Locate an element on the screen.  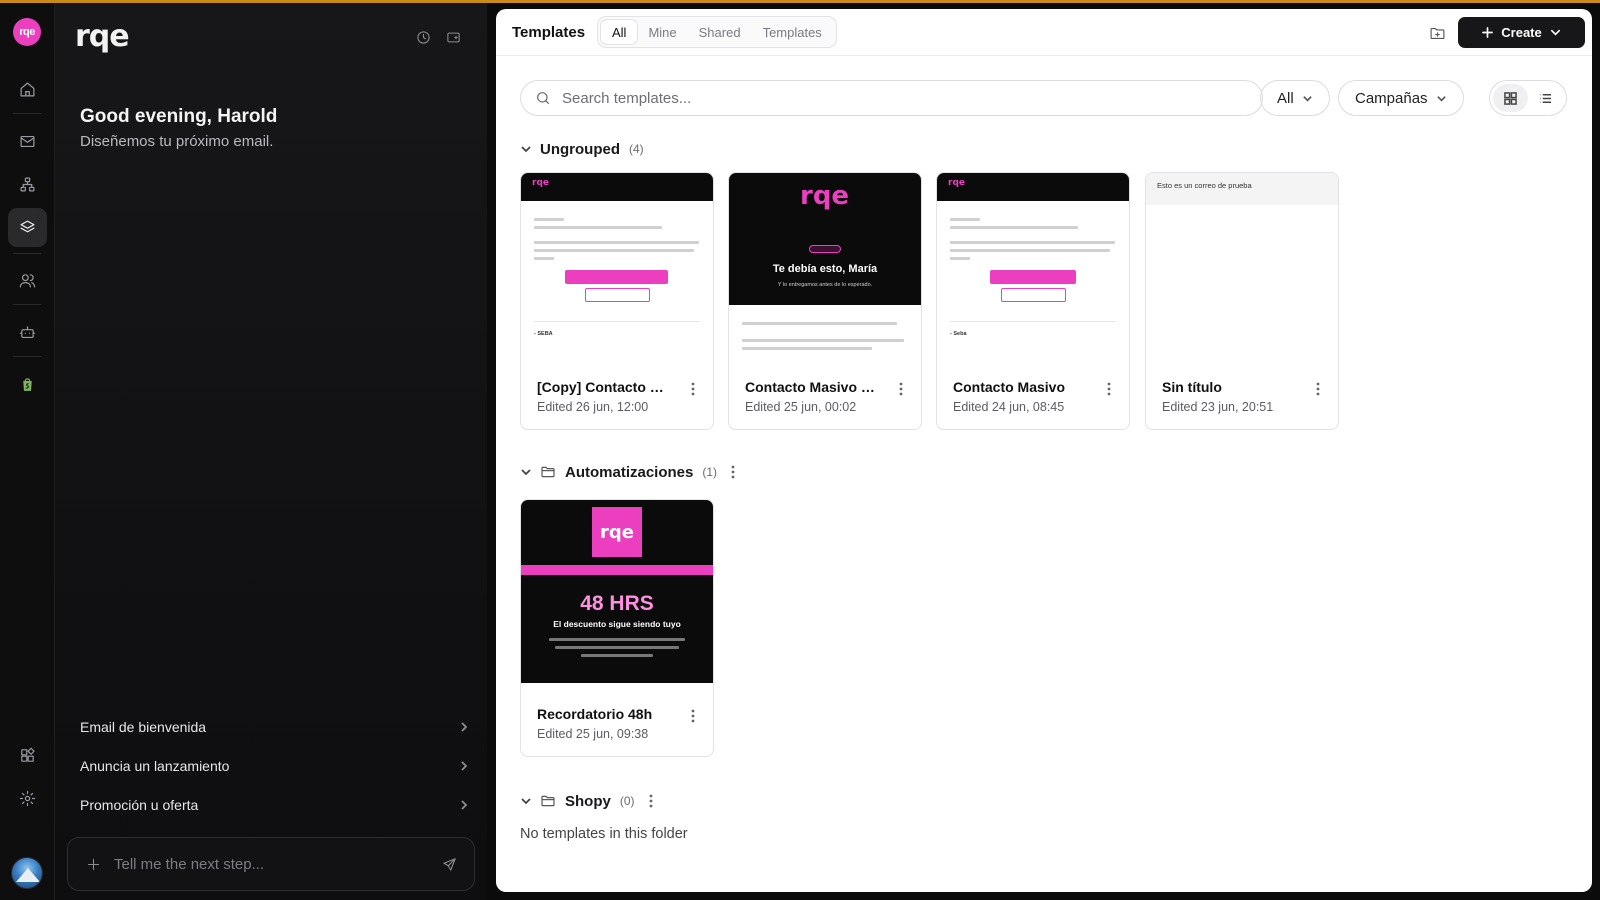
suggestion-label: Promoción u oferta is located at coordinates (139, 805).